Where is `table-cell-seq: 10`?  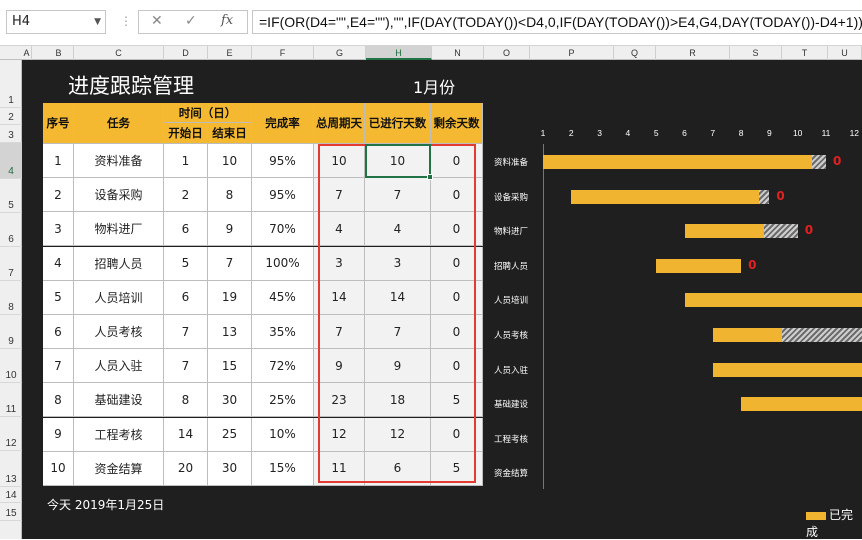 table-cell-seq: 10 is located at coordinates (58, 469).